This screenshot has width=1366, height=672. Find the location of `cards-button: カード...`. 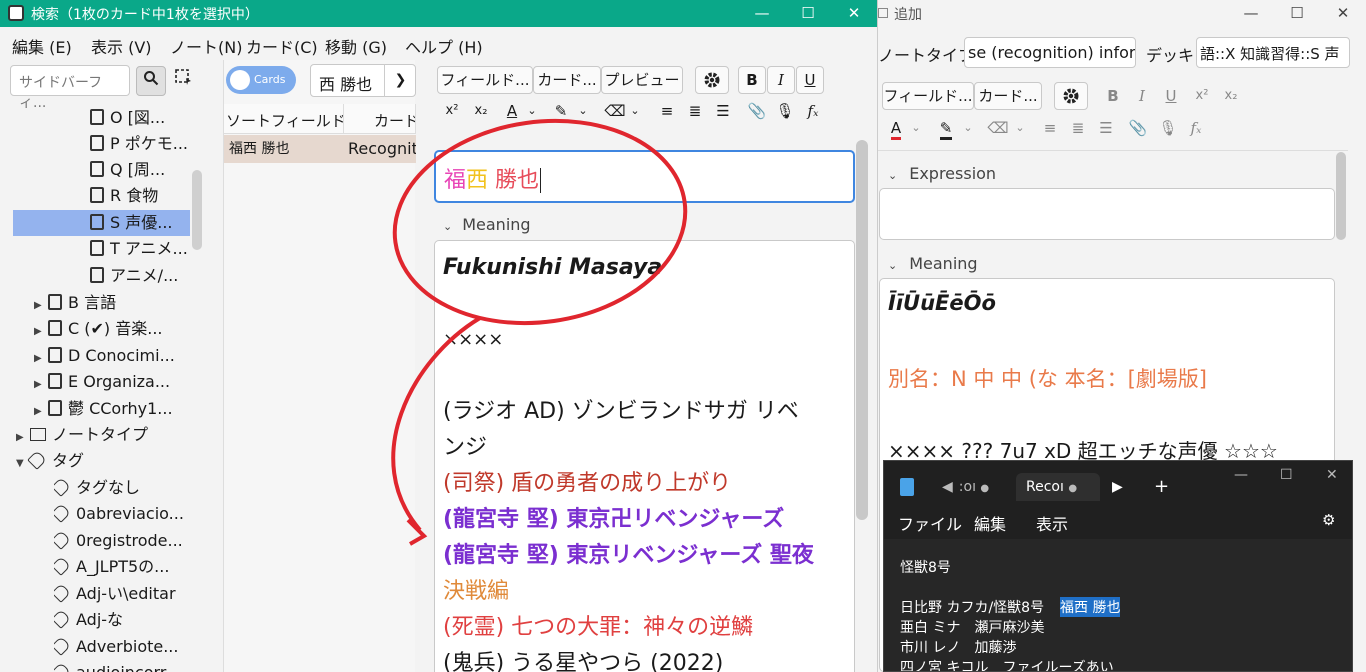

cards-button: カード... is located at coordinates (1008, 96).